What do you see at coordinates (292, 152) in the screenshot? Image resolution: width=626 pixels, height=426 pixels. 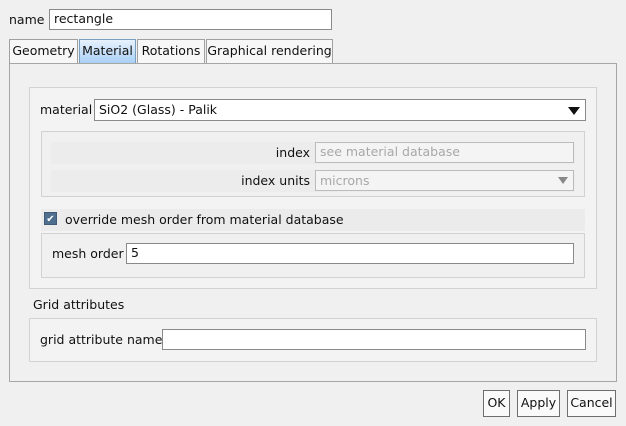 I see `index-label: index` at bounding box center [292, 152].